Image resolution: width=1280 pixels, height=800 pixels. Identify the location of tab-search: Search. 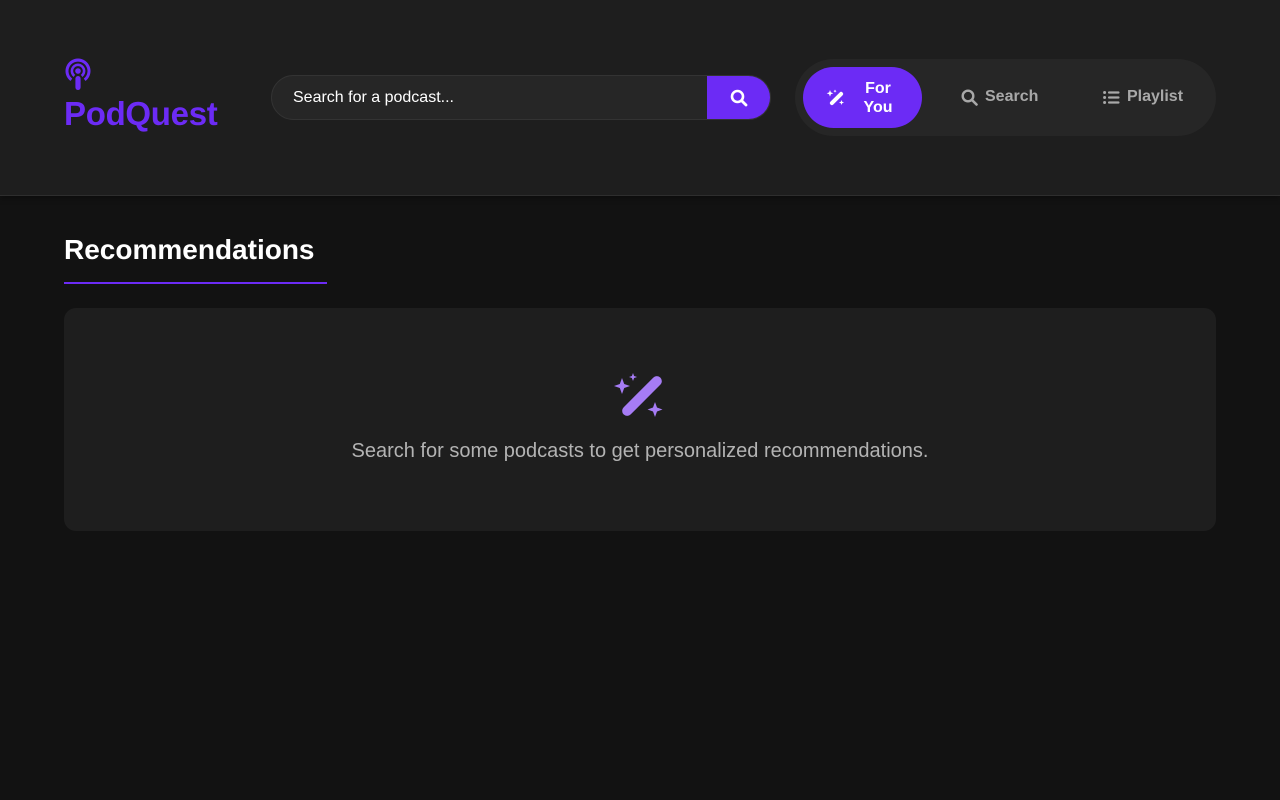
(1003, 97).